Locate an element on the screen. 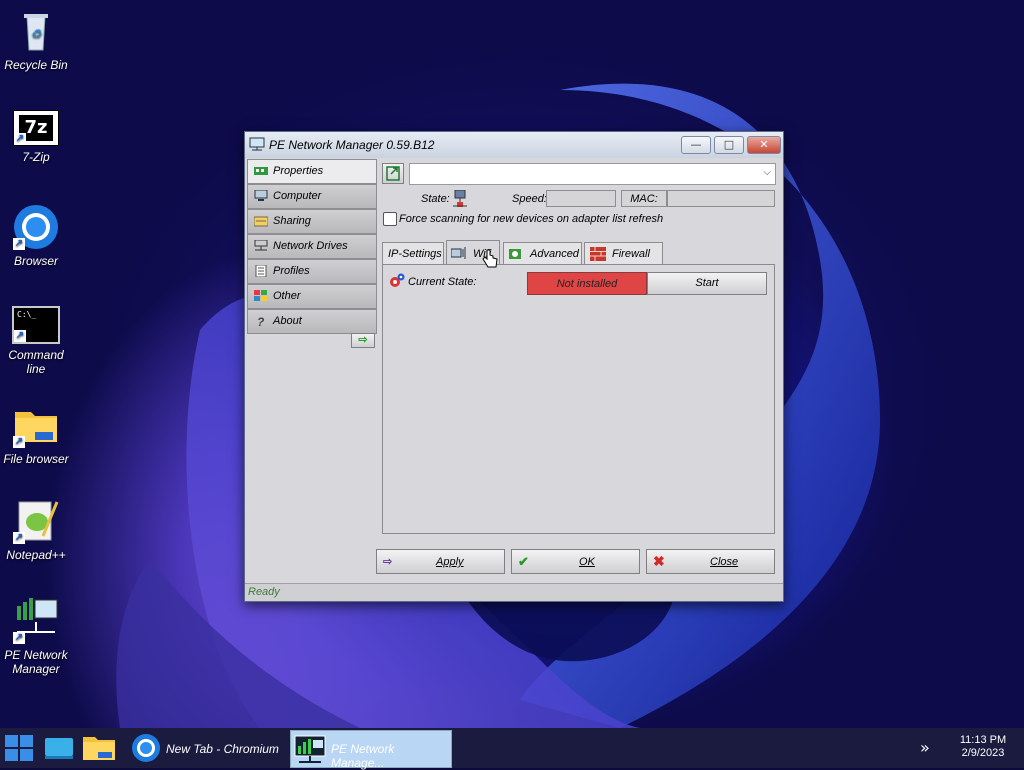  clock-date: 2/9/2023 is located at coordinates (983, 753).